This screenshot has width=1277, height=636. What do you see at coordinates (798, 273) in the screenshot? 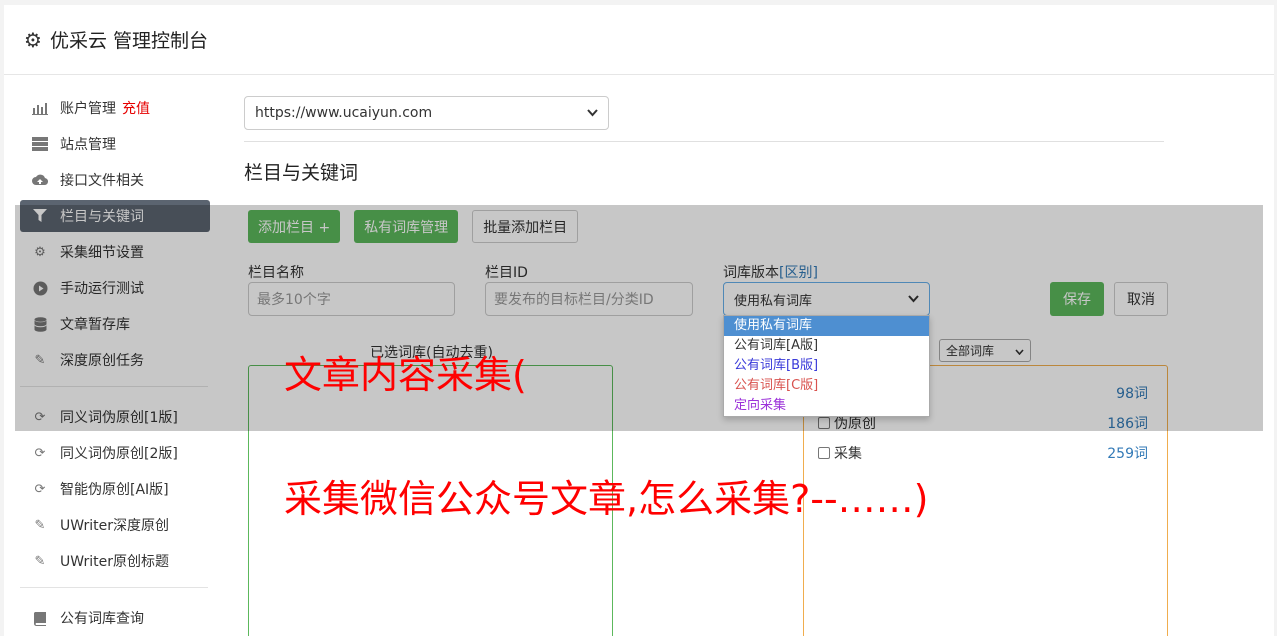
I see `difference-link: [区别]` at bounding box center [798, 273].